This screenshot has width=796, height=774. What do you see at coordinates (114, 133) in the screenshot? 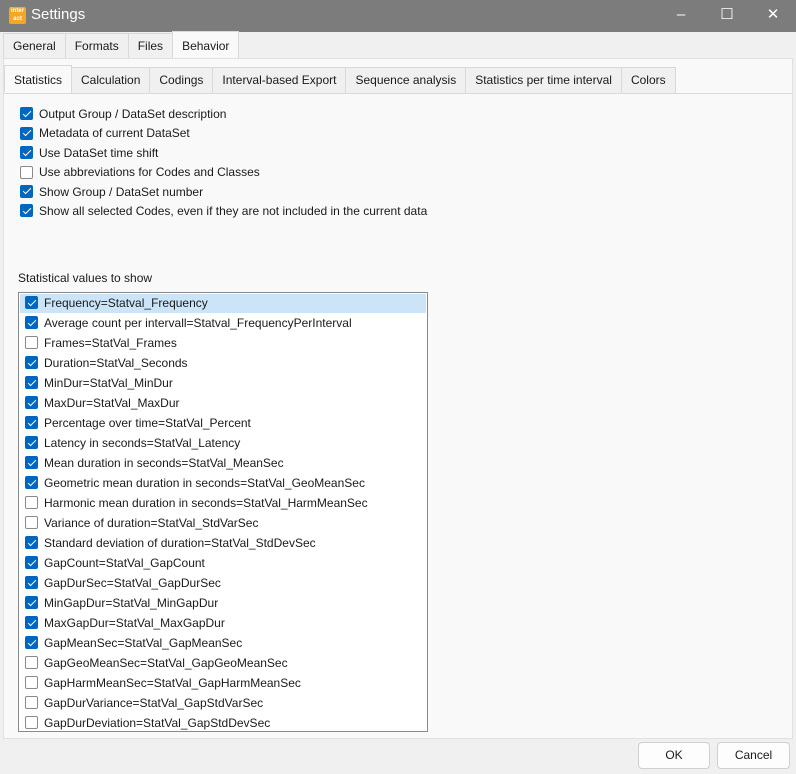
I see `option-label: Metadata of current DataSet` at bounding box center [114, 133].